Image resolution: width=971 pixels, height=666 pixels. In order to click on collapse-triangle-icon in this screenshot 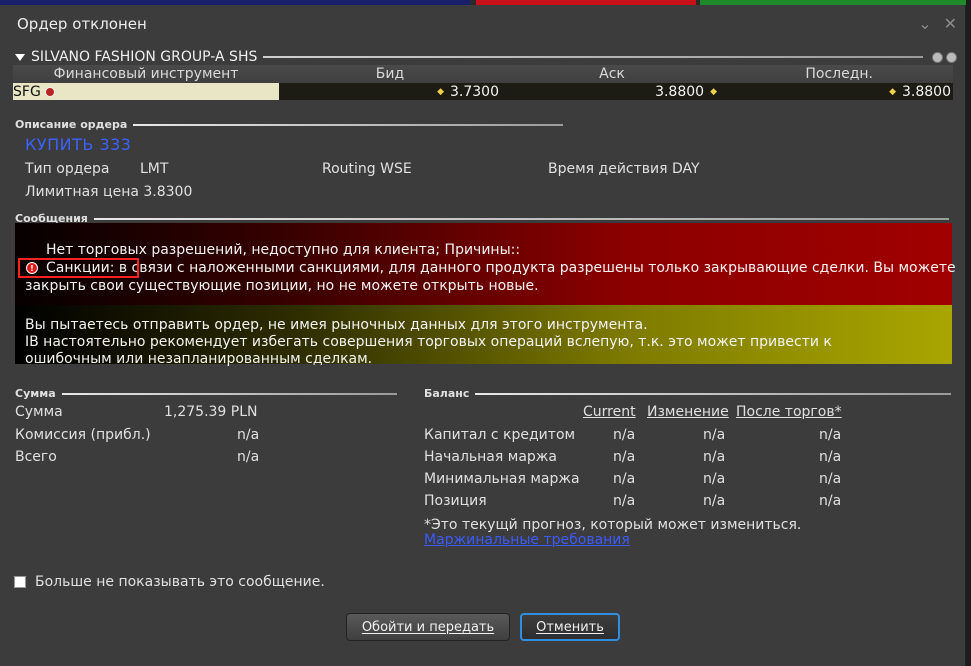, I will do `click(20, 57)`.